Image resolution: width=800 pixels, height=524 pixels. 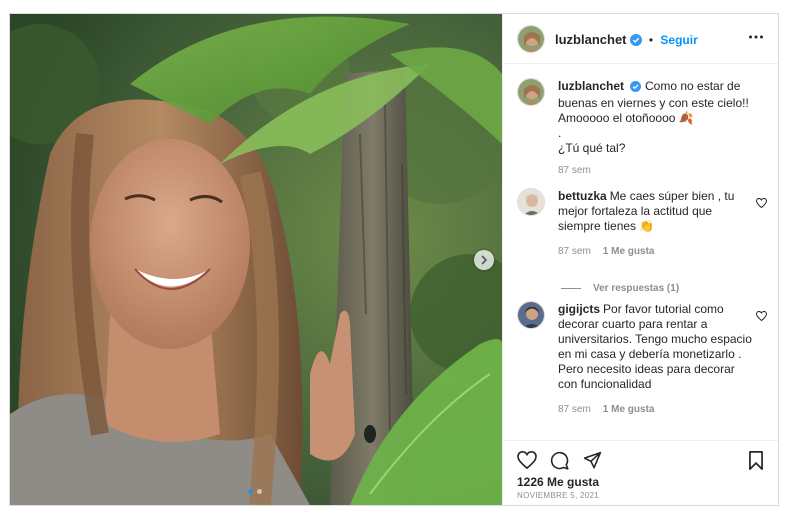 I want to click on header-user-row: luzblanchet • Seguir, so click(x=626, y=40).